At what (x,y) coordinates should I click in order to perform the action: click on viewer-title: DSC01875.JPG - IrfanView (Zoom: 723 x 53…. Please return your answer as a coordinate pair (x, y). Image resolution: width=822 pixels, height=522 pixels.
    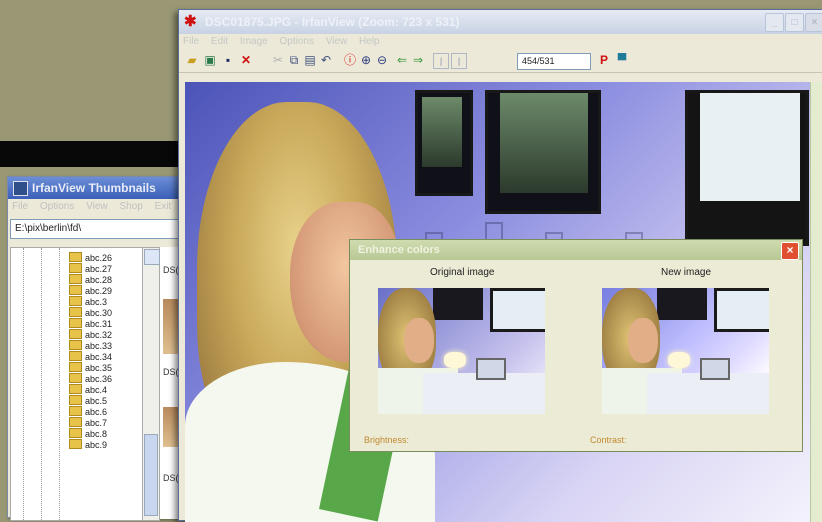
    Looking at the image, I should click on (332, 22).